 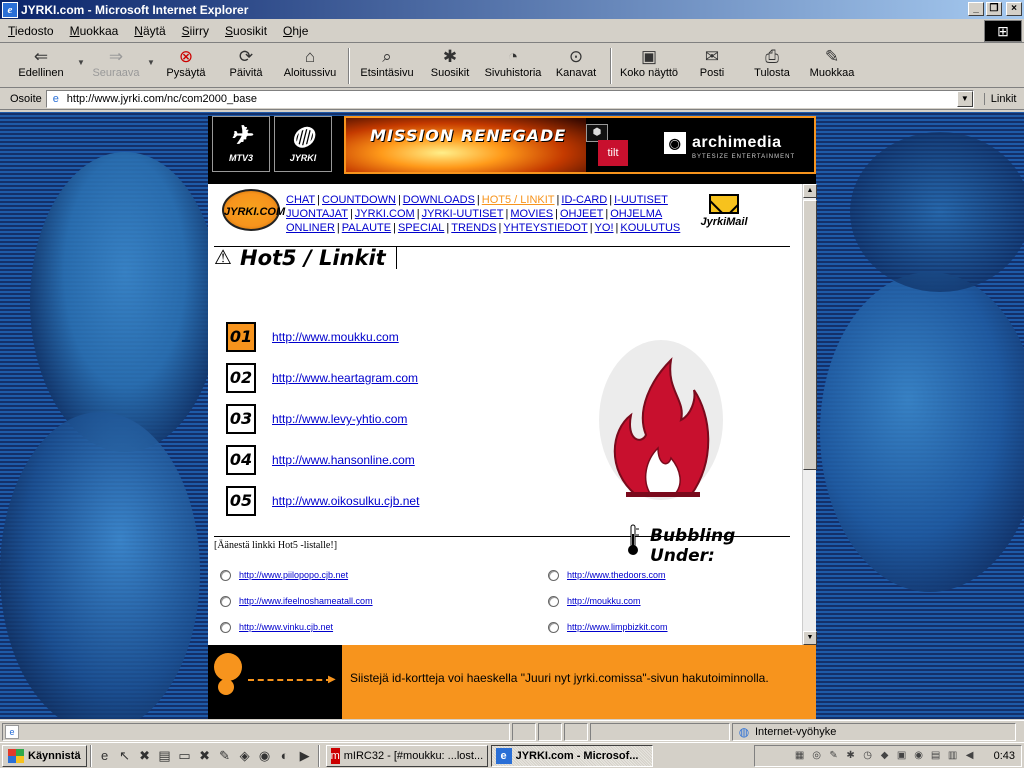 What do you see at coordinates (253, 210) in the screenshot?
I see `jyrki-com-logo: JYRKI.COM` at bounding box center [253, 210].